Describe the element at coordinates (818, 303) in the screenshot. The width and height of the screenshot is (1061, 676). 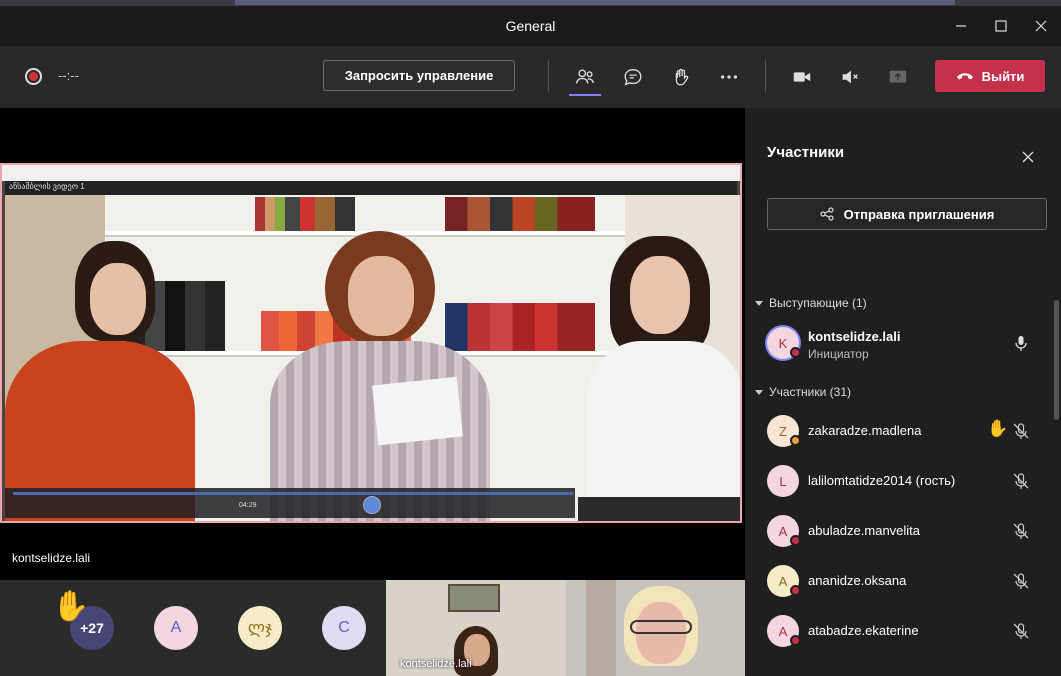
I see `presenters-header-label: Выступающие (1)` at that location.